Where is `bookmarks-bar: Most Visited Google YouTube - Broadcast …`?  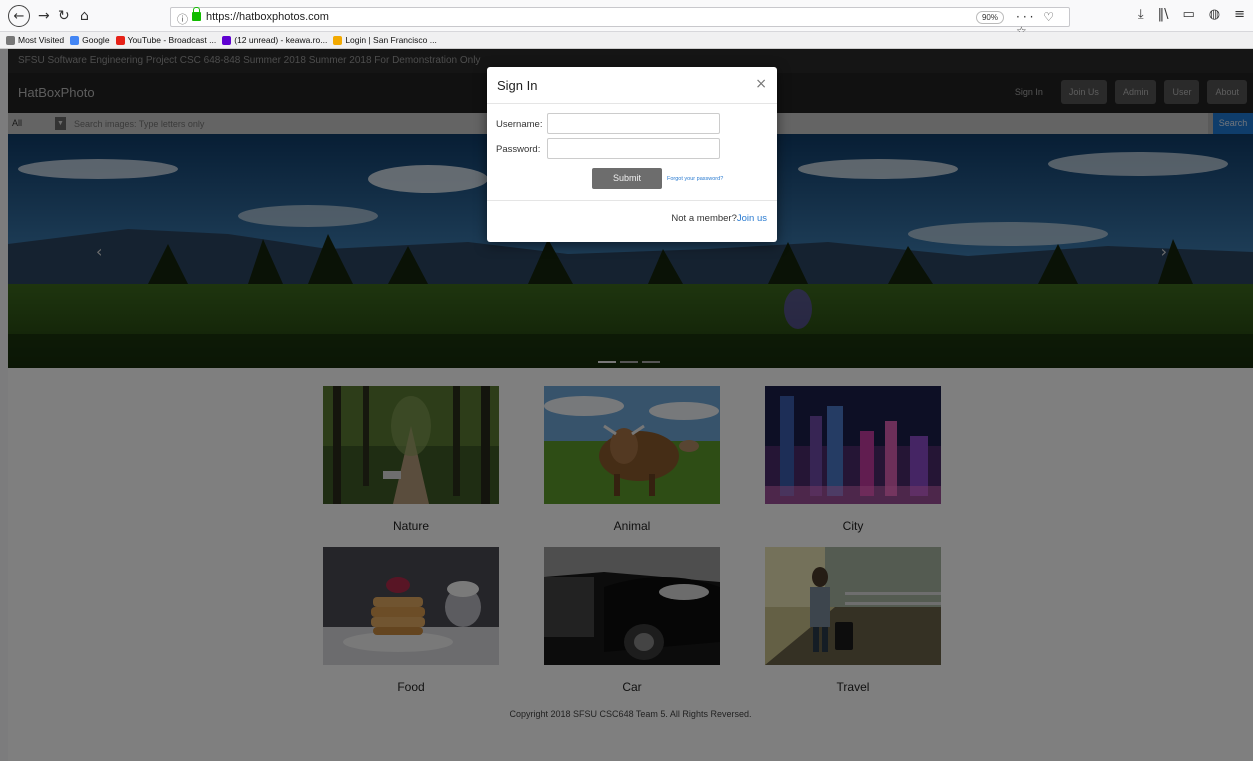
bookmarks-bar: Most Visited Google YouTube - Broadcast … is located at coordinates (626, 40).